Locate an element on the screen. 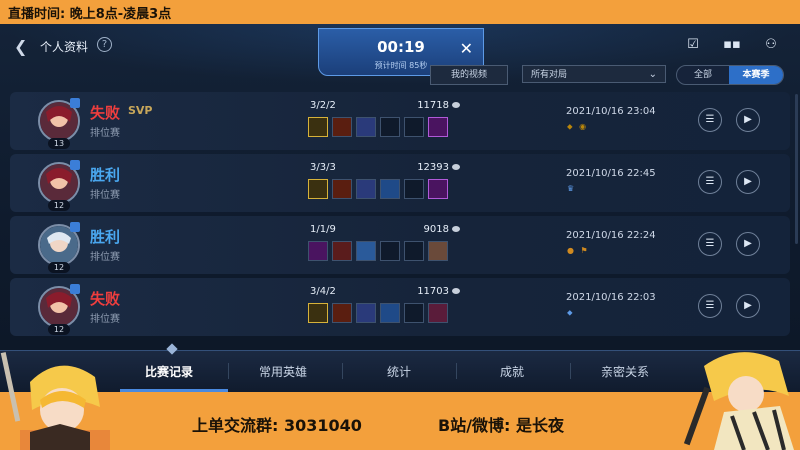 The image size is (800, 450). friends-icon: ⚇ is located at coordinates (771, 45).